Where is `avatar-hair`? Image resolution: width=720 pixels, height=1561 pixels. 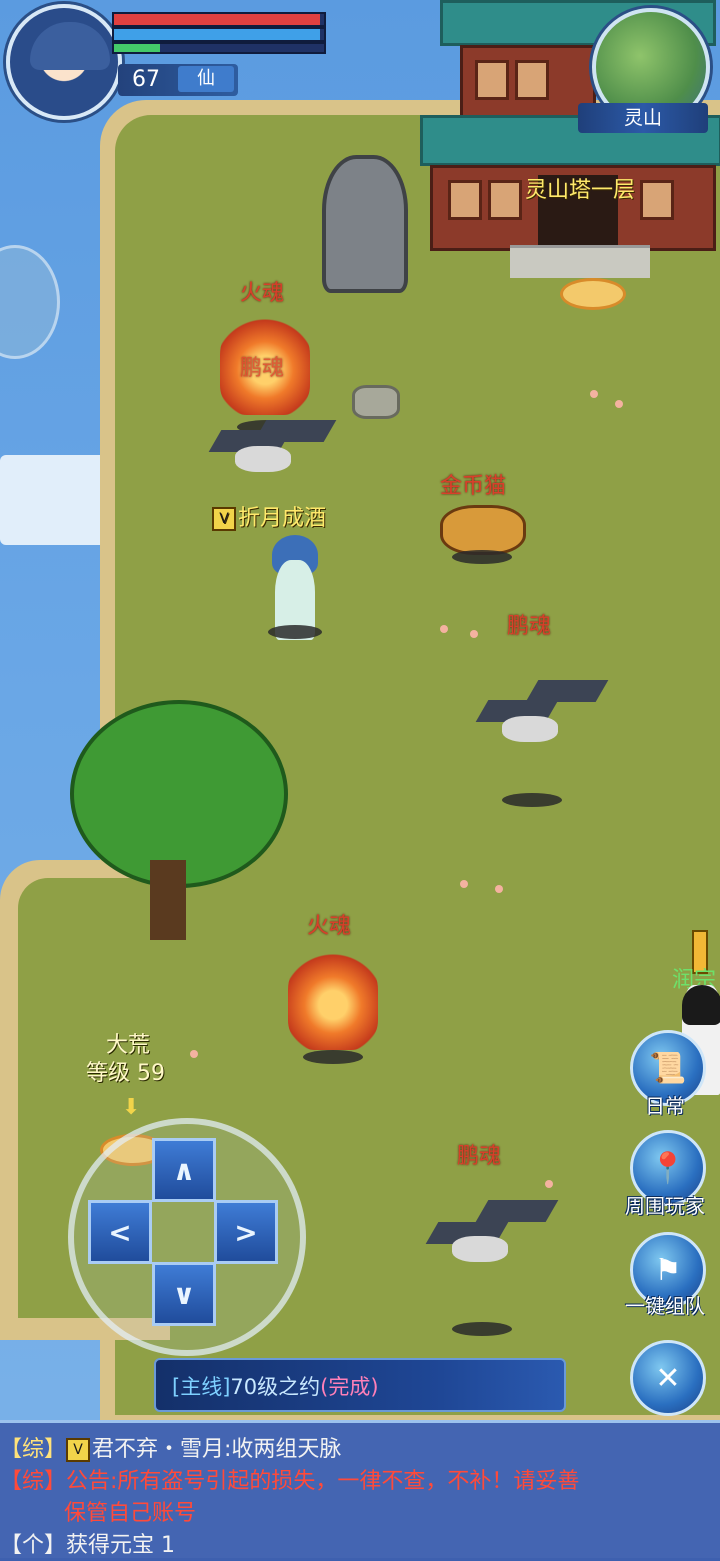
avatar-hair is located at coordinates (70, 46).